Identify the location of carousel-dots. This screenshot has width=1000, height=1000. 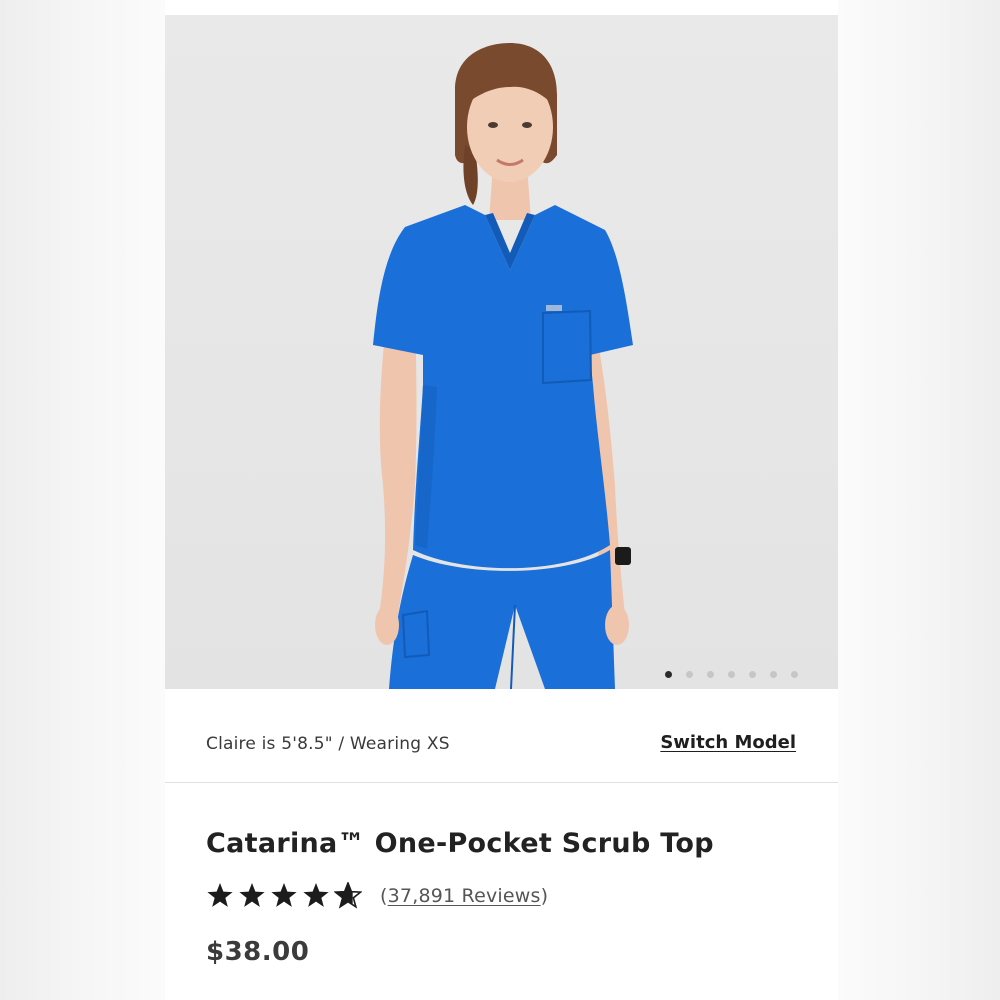
(731, 674).